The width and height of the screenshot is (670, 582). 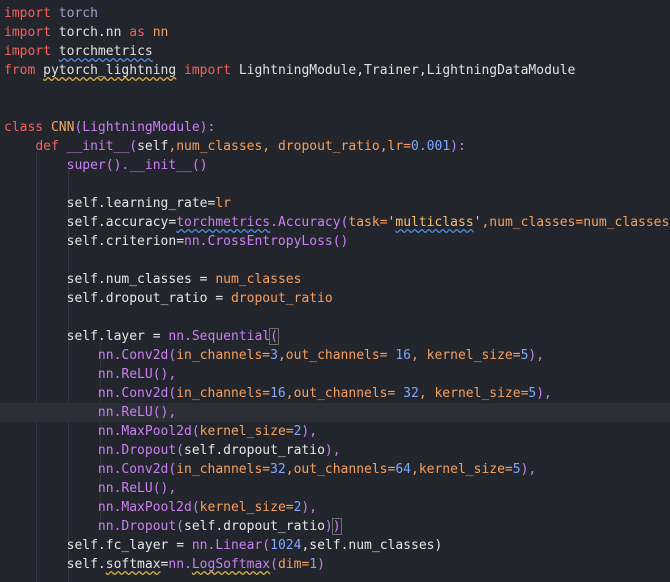 What do you see at coordinates (102, 279) in the screenshot?
I see `code-token: self.num_classes` at bounding box center [102, 279].